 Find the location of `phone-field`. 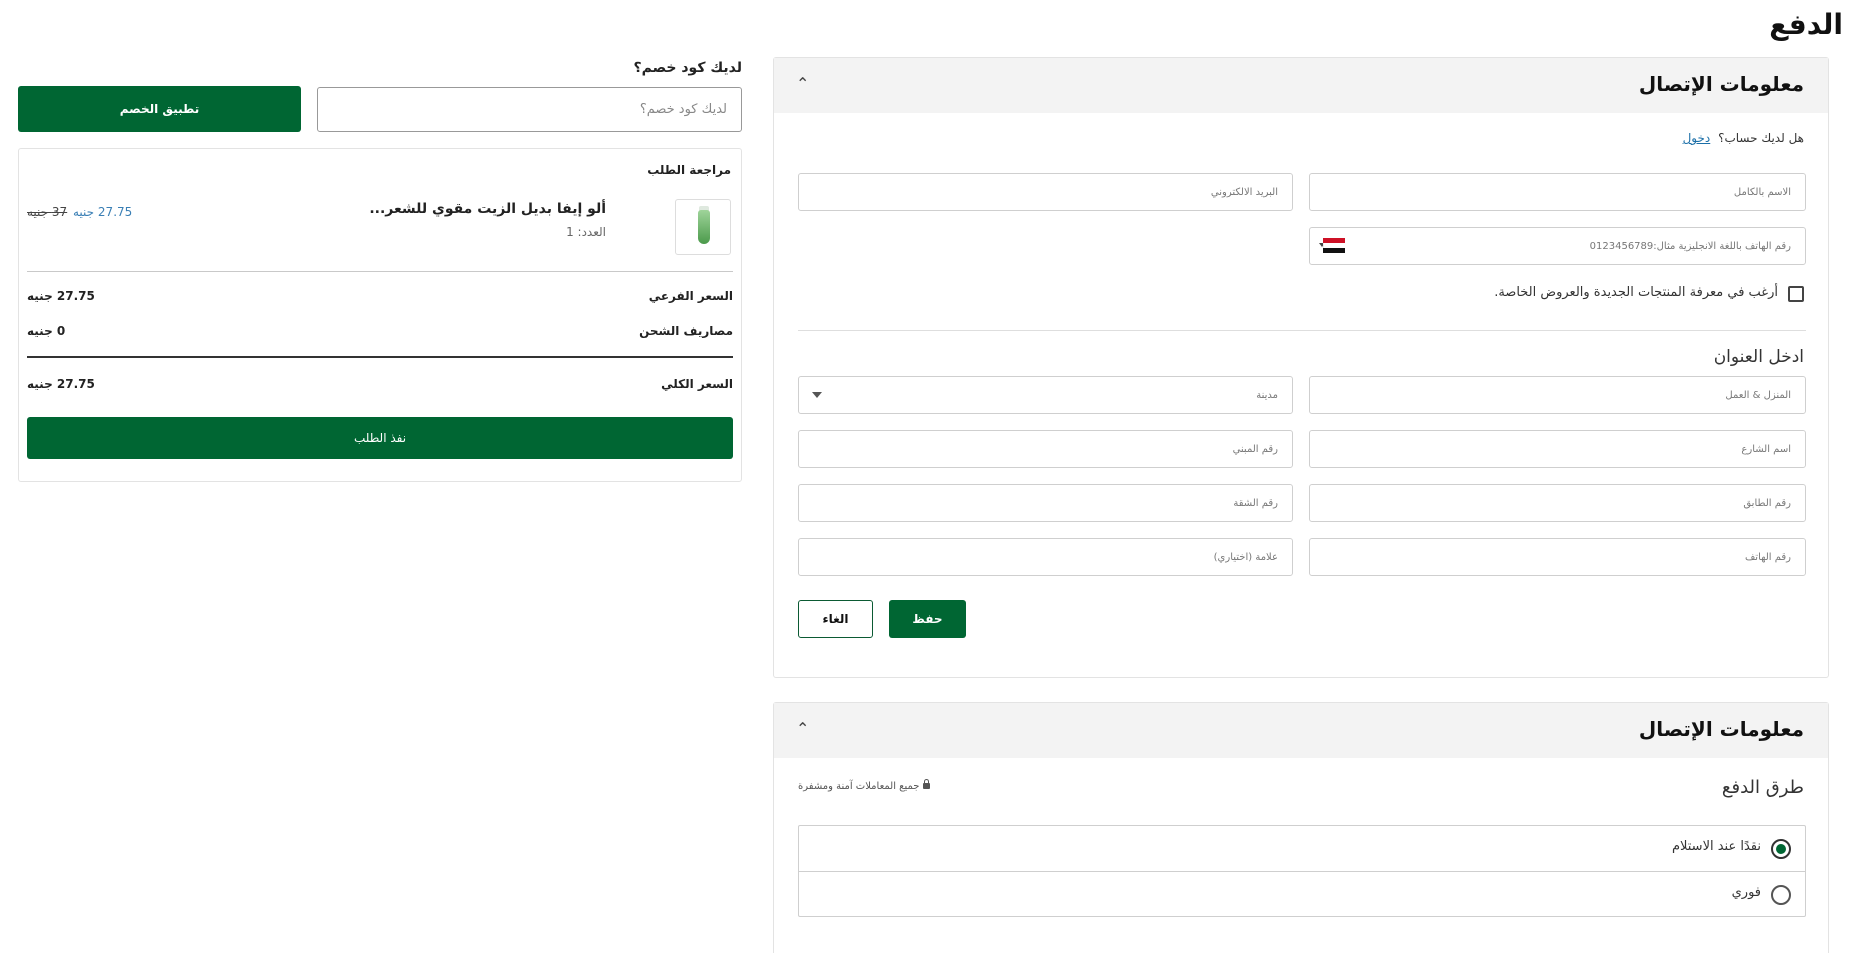

phone-field is located at coordinates (1557, 246).